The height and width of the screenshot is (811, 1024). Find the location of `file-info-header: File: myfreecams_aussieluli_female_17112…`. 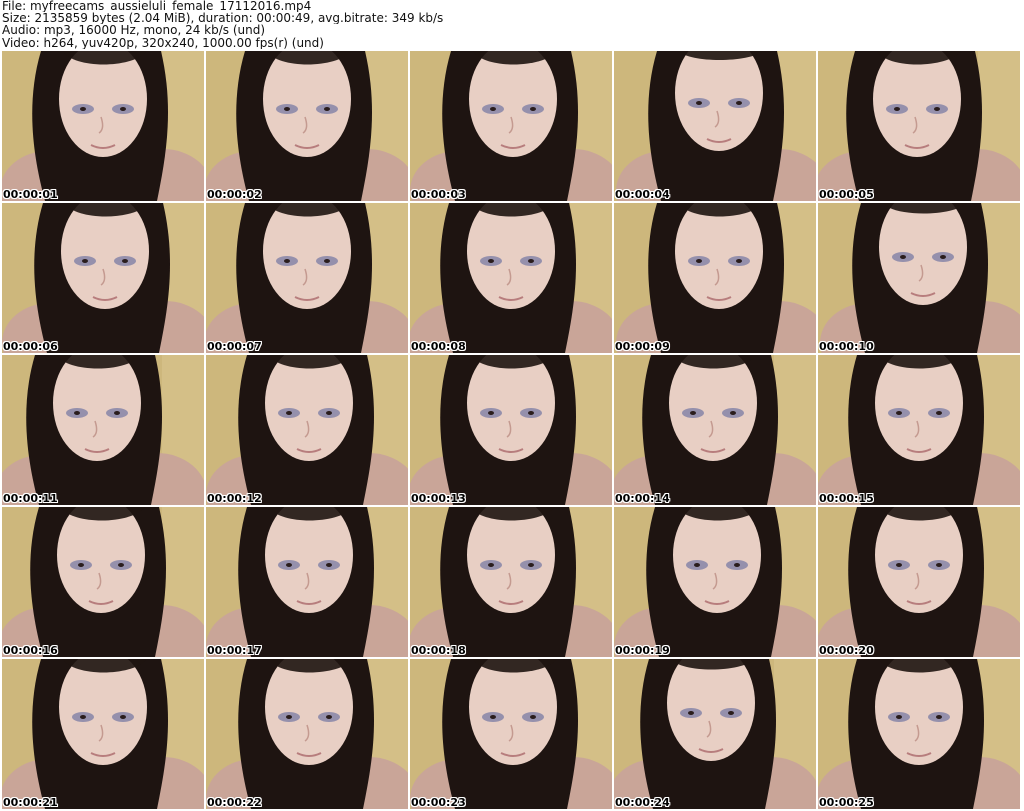

file-info-header: File: myfreecams_aussieluli_female_17112… is located at coordinates (511, 25).